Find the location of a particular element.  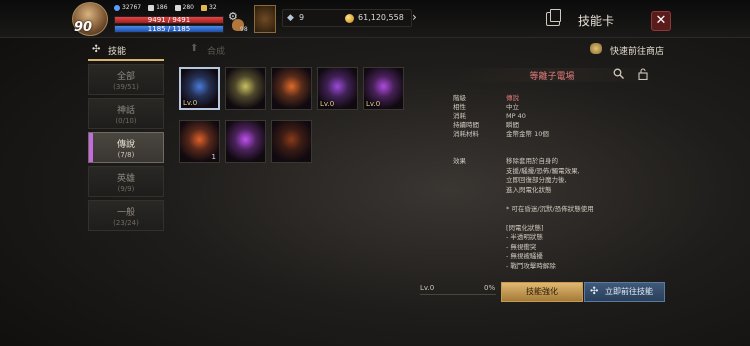

go-to-skill-label: 立即前往技能 is located at coordinates (629, 291).